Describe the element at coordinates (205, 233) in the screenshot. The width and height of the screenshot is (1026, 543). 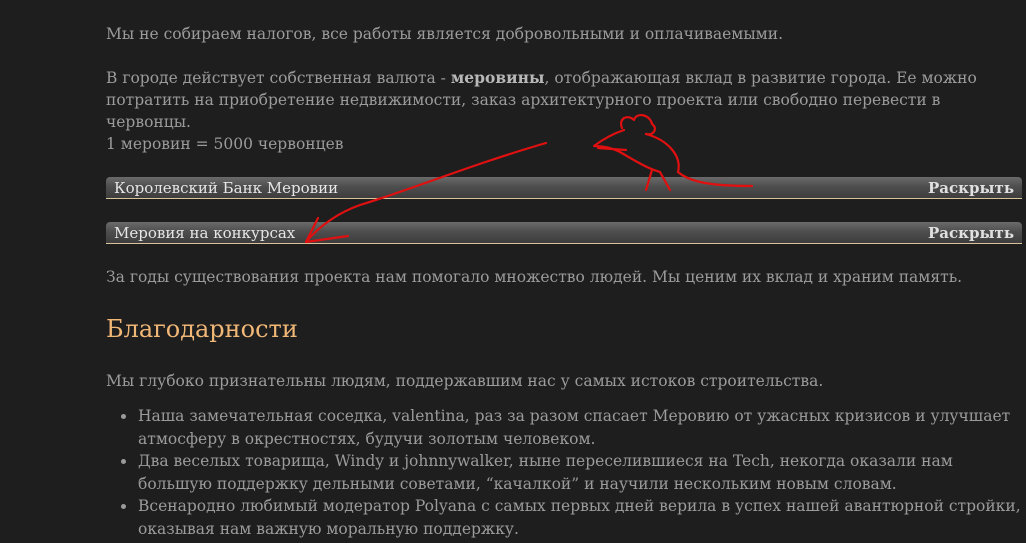
I see `spoiler-title: Меровия на конкурсах` at that location.